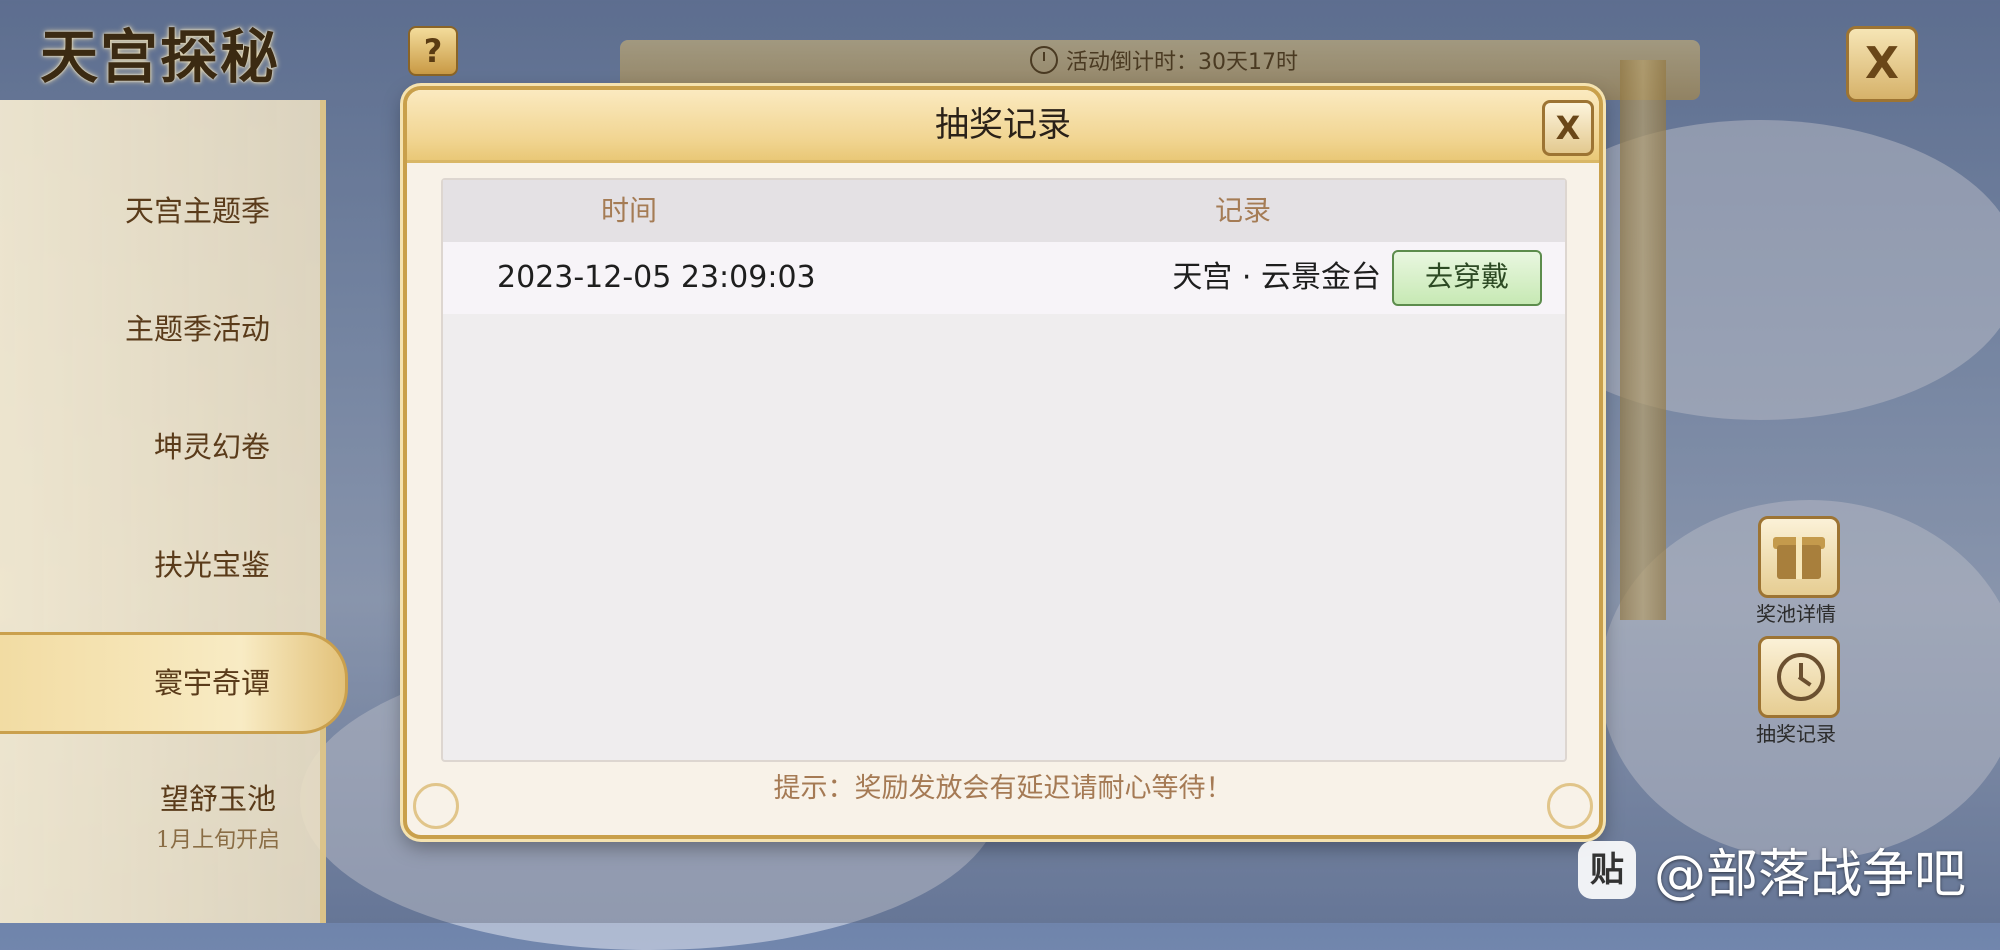  I want to click on sidebar-item-label: 扶光宝鉴, so click(211, 565).